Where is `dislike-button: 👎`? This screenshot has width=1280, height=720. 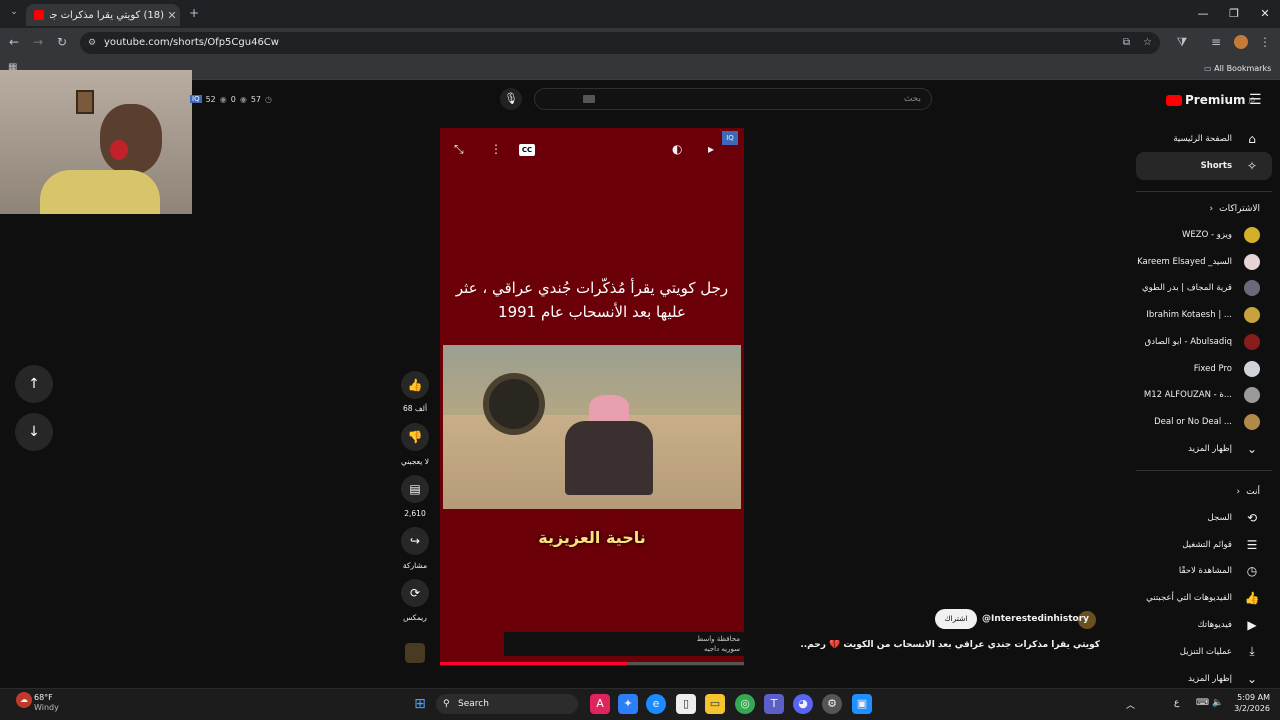 dislike-button: 👎 is located at coordinates (415, 437).